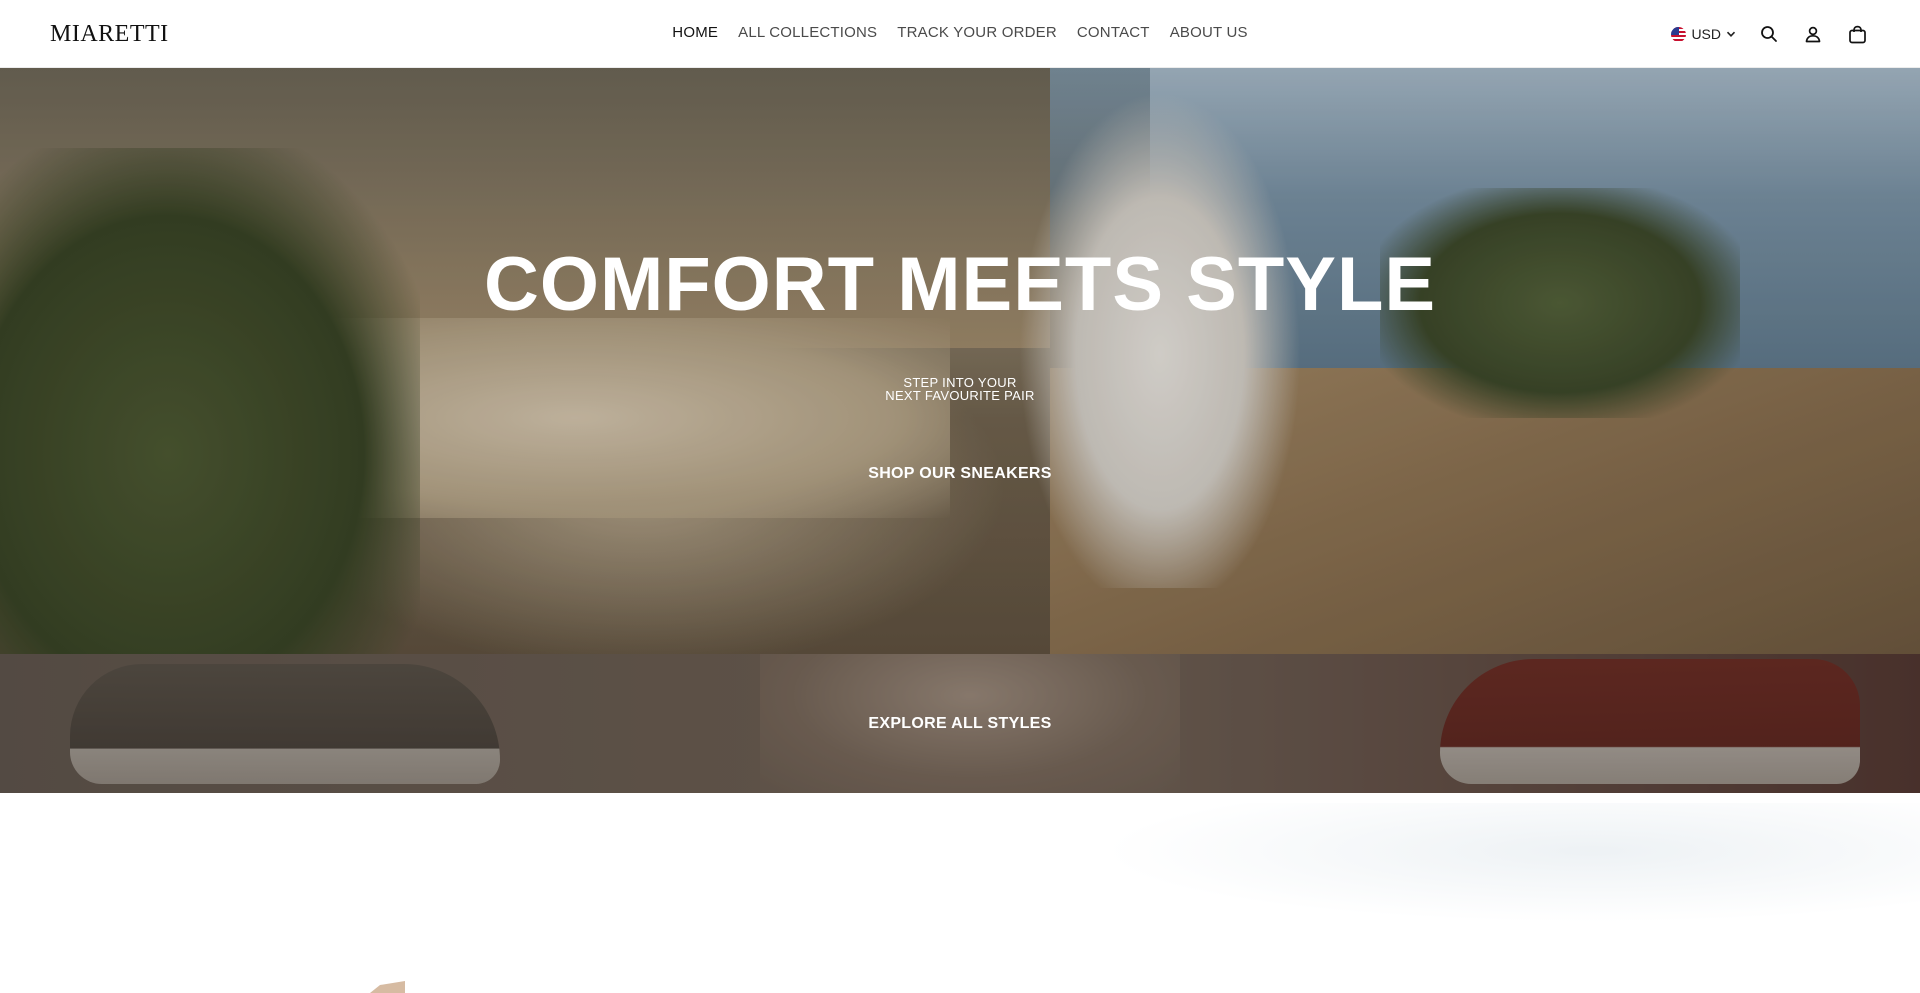 This screenshot has width=1920, height=993. I want to click on header-actions: USD, so click(1769, 34).